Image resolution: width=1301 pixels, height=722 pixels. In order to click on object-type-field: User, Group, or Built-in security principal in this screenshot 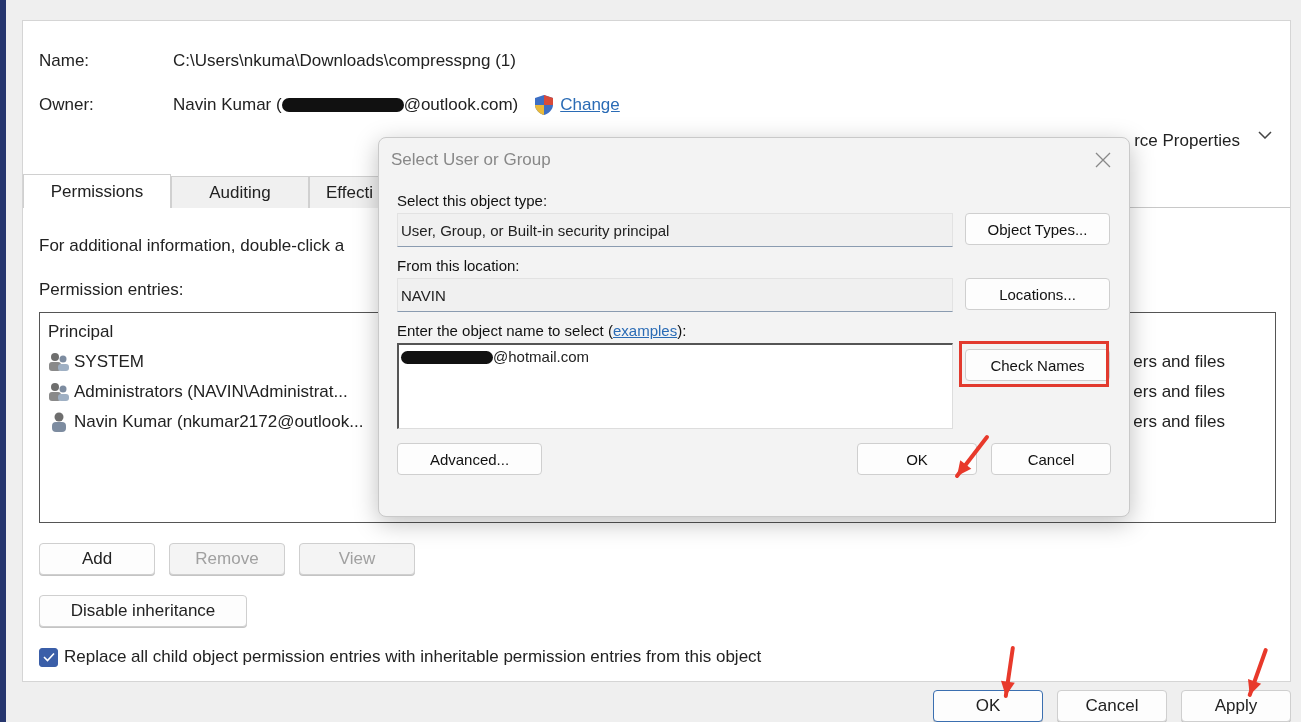, I will do `click(675, 230)`.